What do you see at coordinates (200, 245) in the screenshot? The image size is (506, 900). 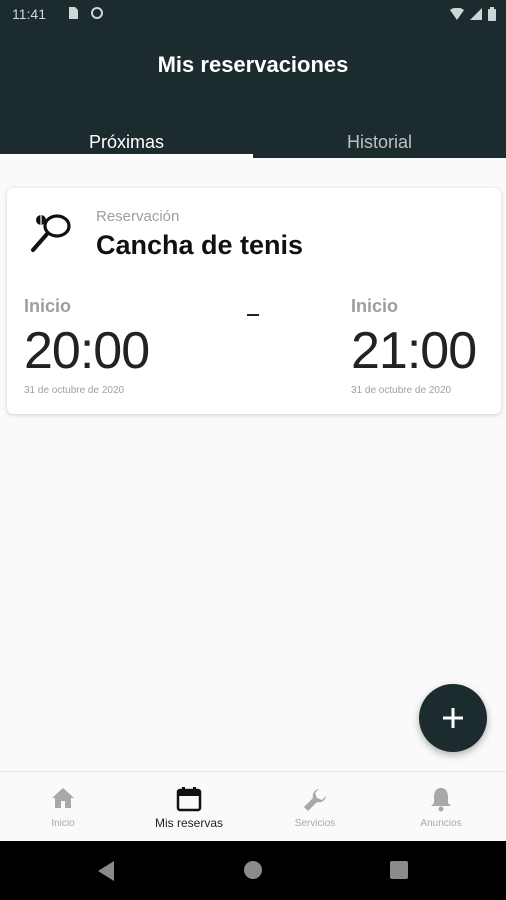 I see `reservation-title: Cancha de tenis` at bounding box center [200, 245].